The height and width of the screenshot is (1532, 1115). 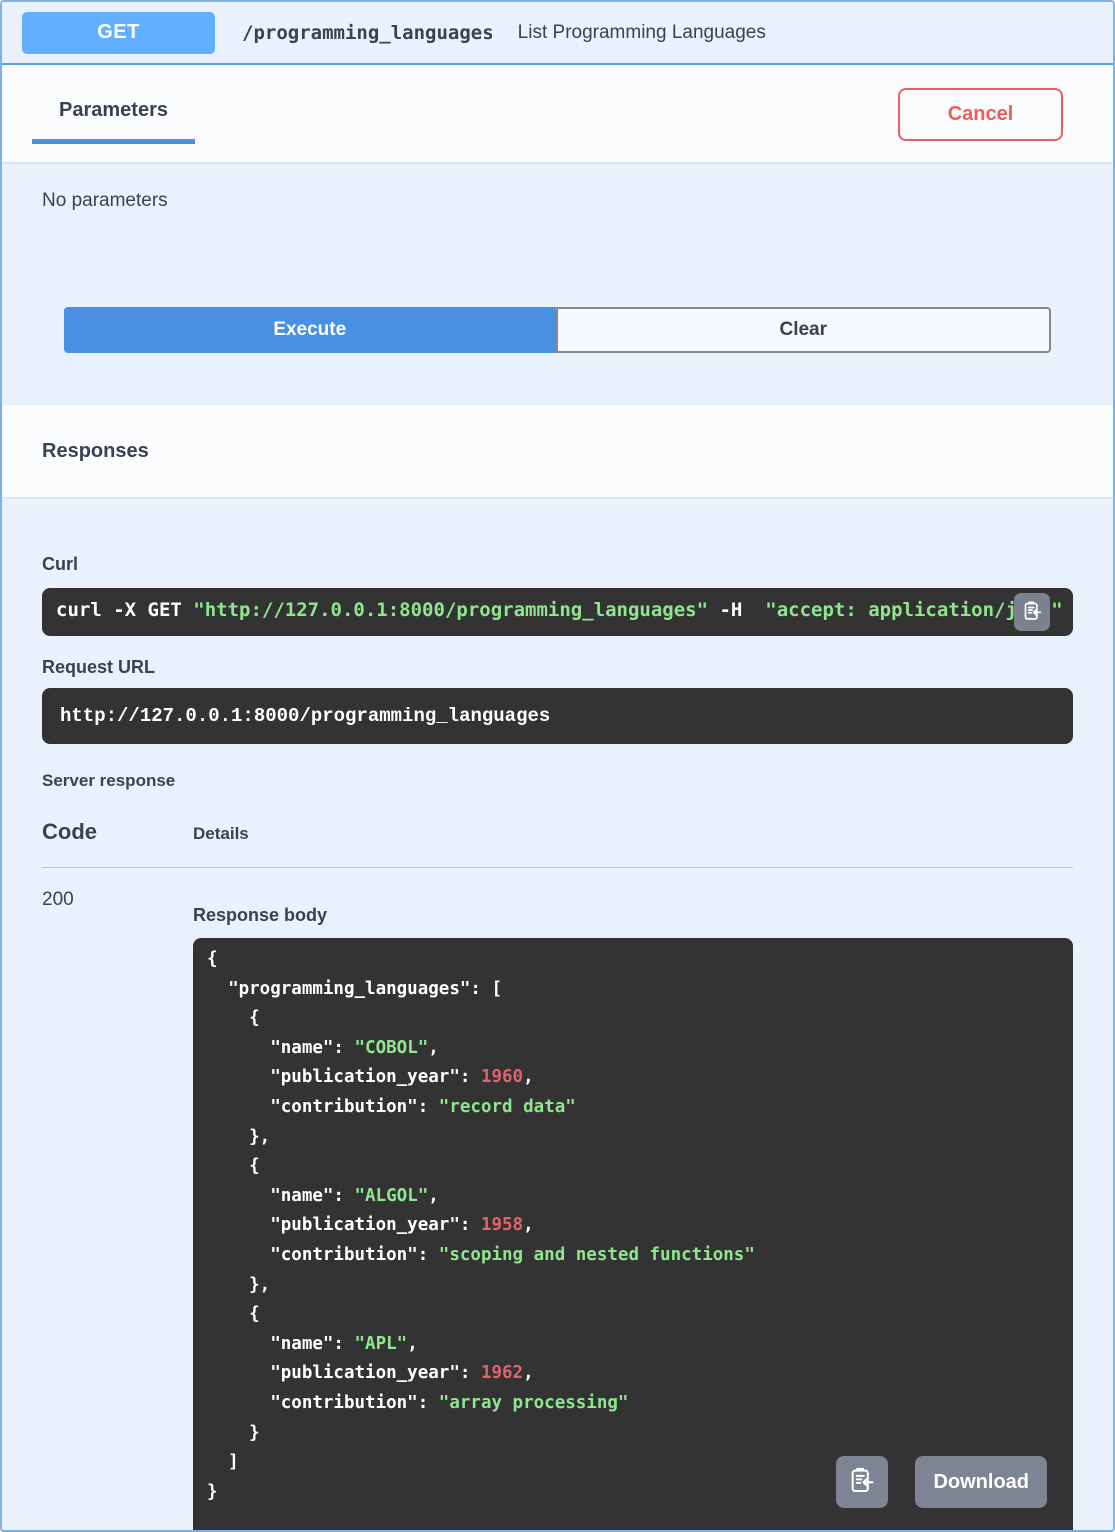 I want to click on response-table-header: Code Details, so click(x=557, y=832).